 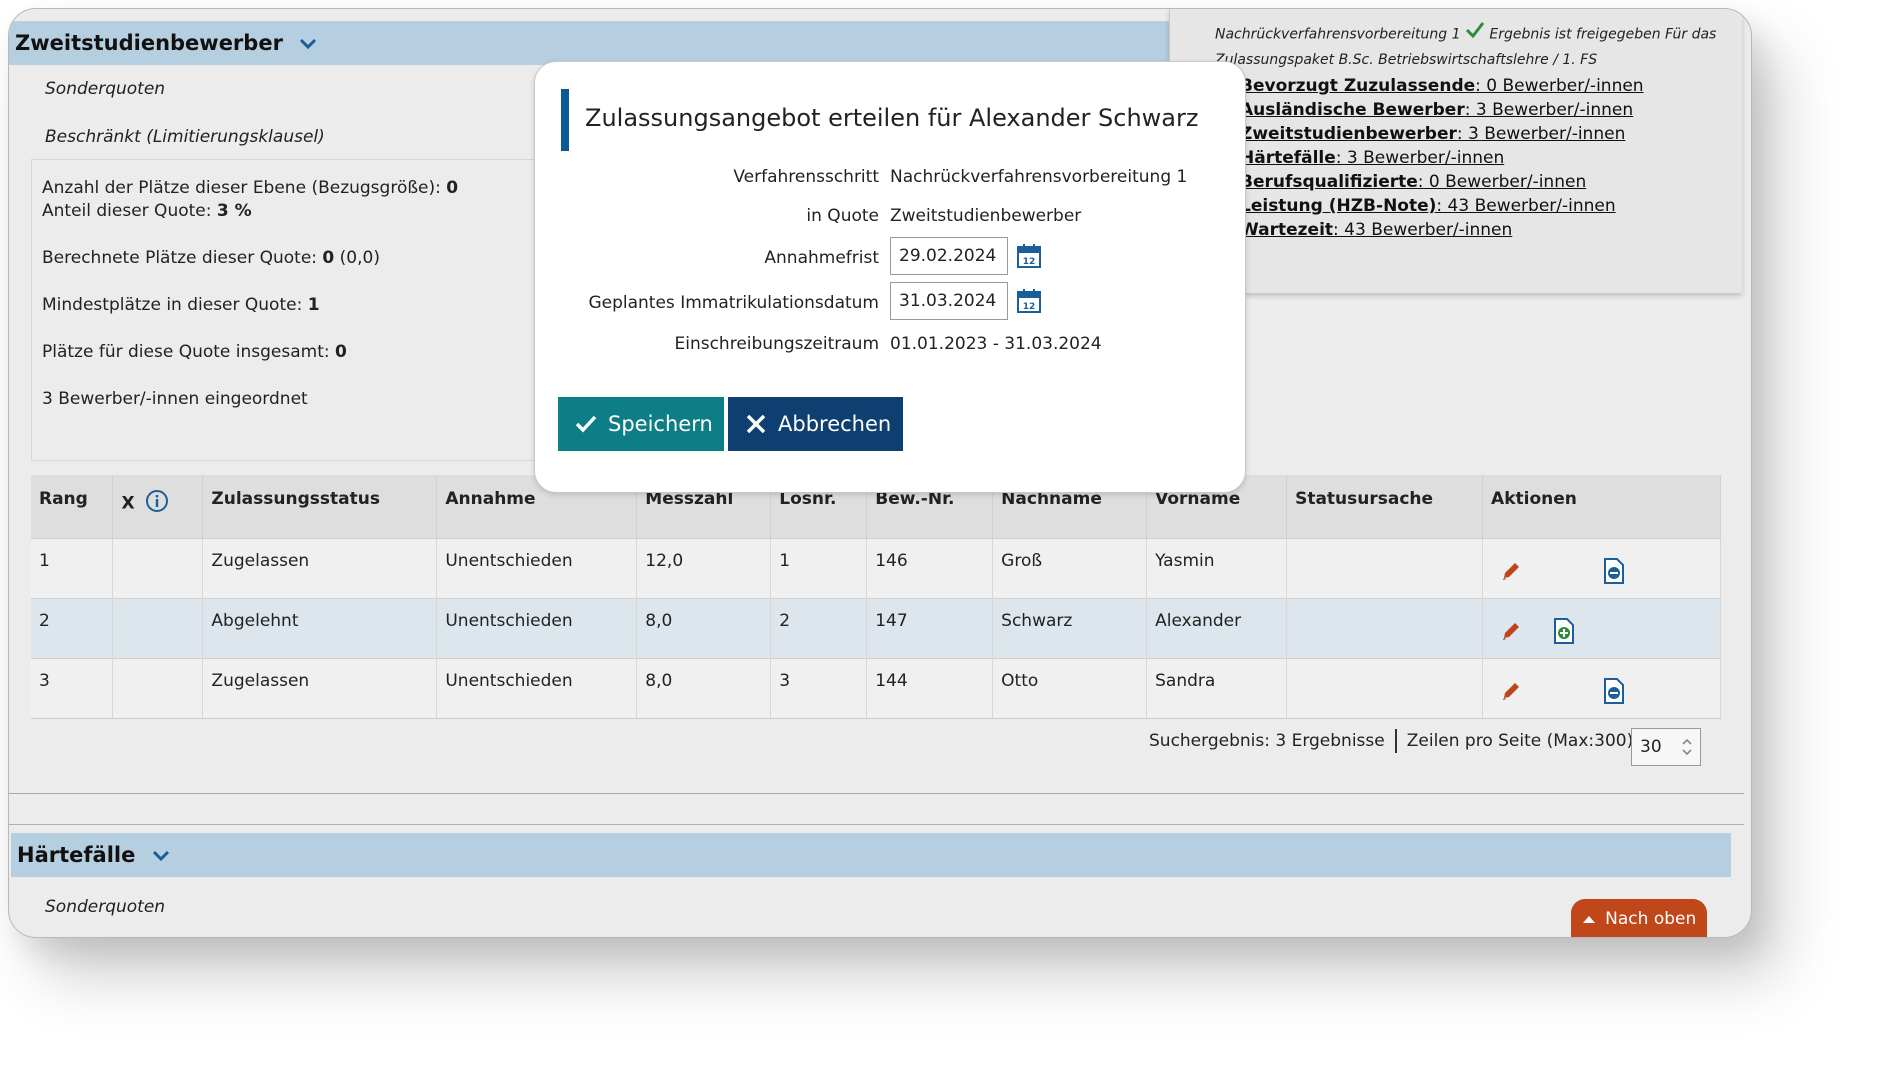 What do you see at coordinates (72, 627) in the screenshot?
I see `cell-rang: 2` at bounding box center [72, 627].